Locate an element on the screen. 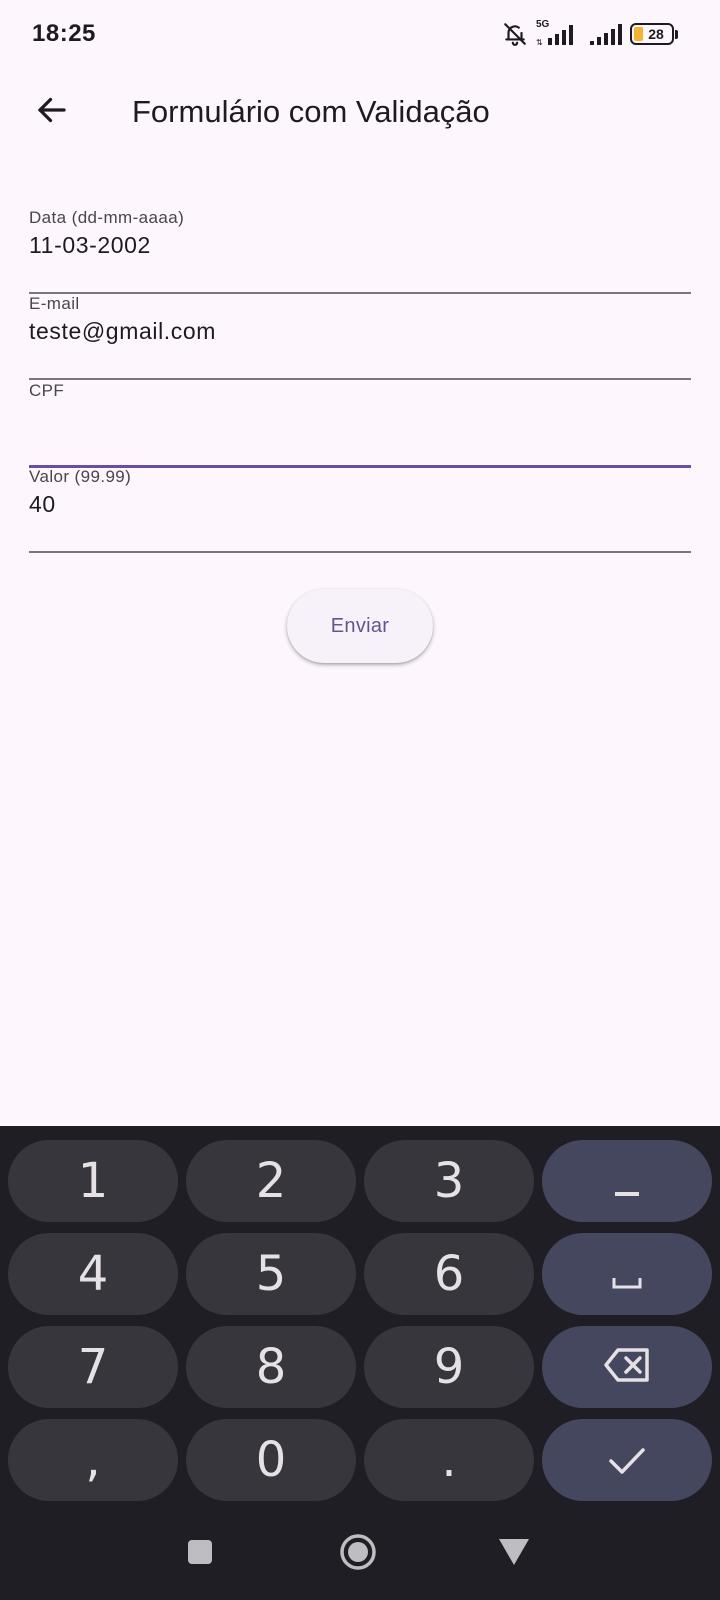 The image size is (720, 1600). key-6: 6 is located at coordinates (449, 1274).